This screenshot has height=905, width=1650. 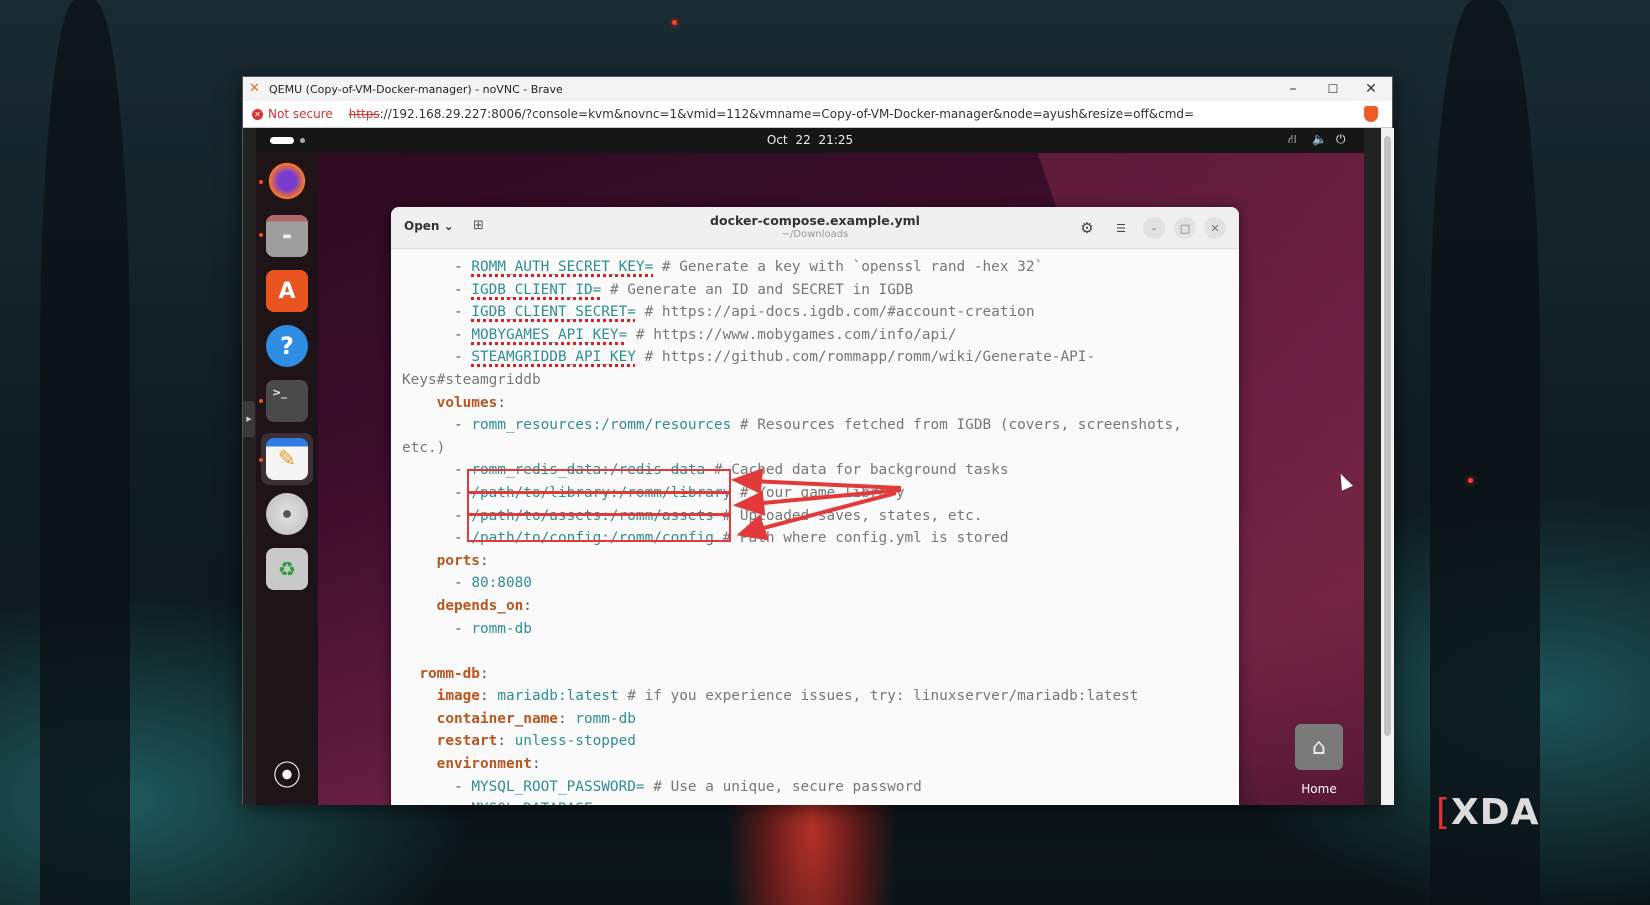 I want to click on power-icon: ⏻, so click(x=1341, y=139).